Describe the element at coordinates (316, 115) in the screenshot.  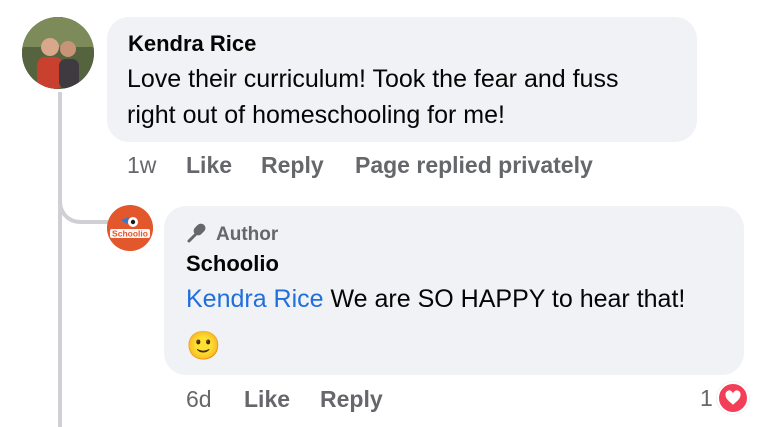
I see `comment-text-line2: right out of homeschooling for me!` at that location.